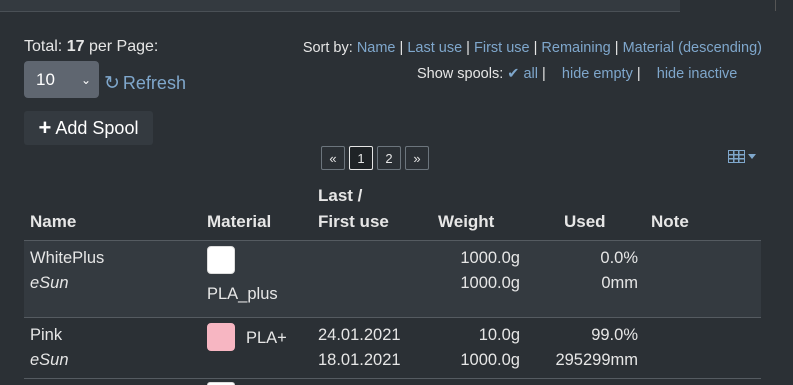 This screenshot has height=385, width=793. I want to click on plus-icon: +, so click(45, 127).